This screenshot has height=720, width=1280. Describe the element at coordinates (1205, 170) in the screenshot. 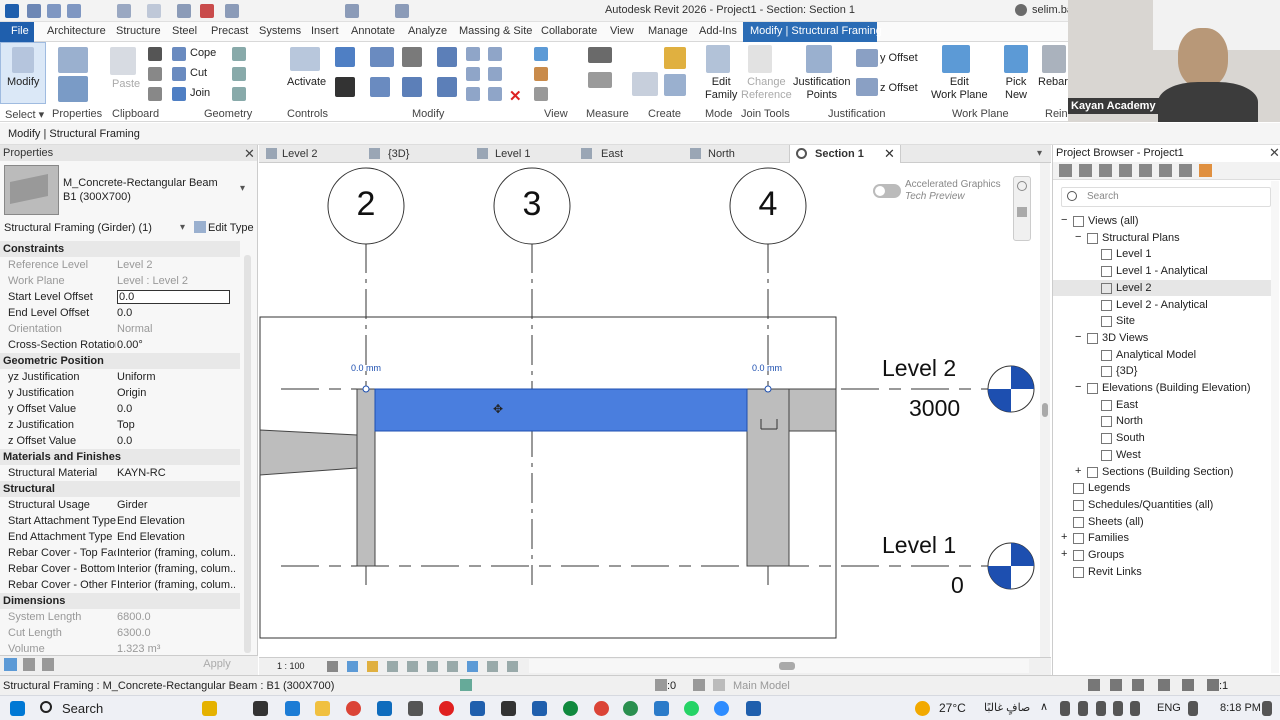

I see `browser-link-icon` at that location.